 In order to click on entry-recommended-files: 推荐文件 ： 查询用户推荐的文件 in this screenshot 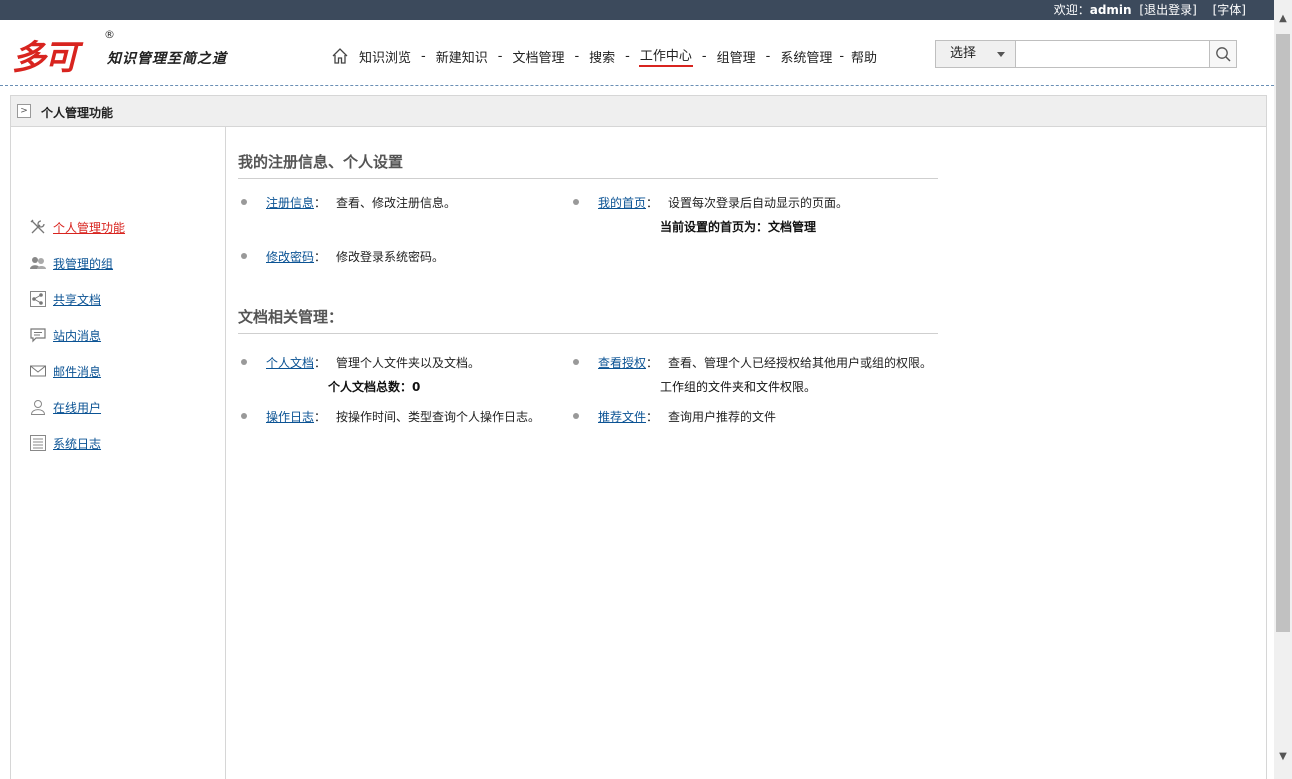, I will do `click(674, 416)`.